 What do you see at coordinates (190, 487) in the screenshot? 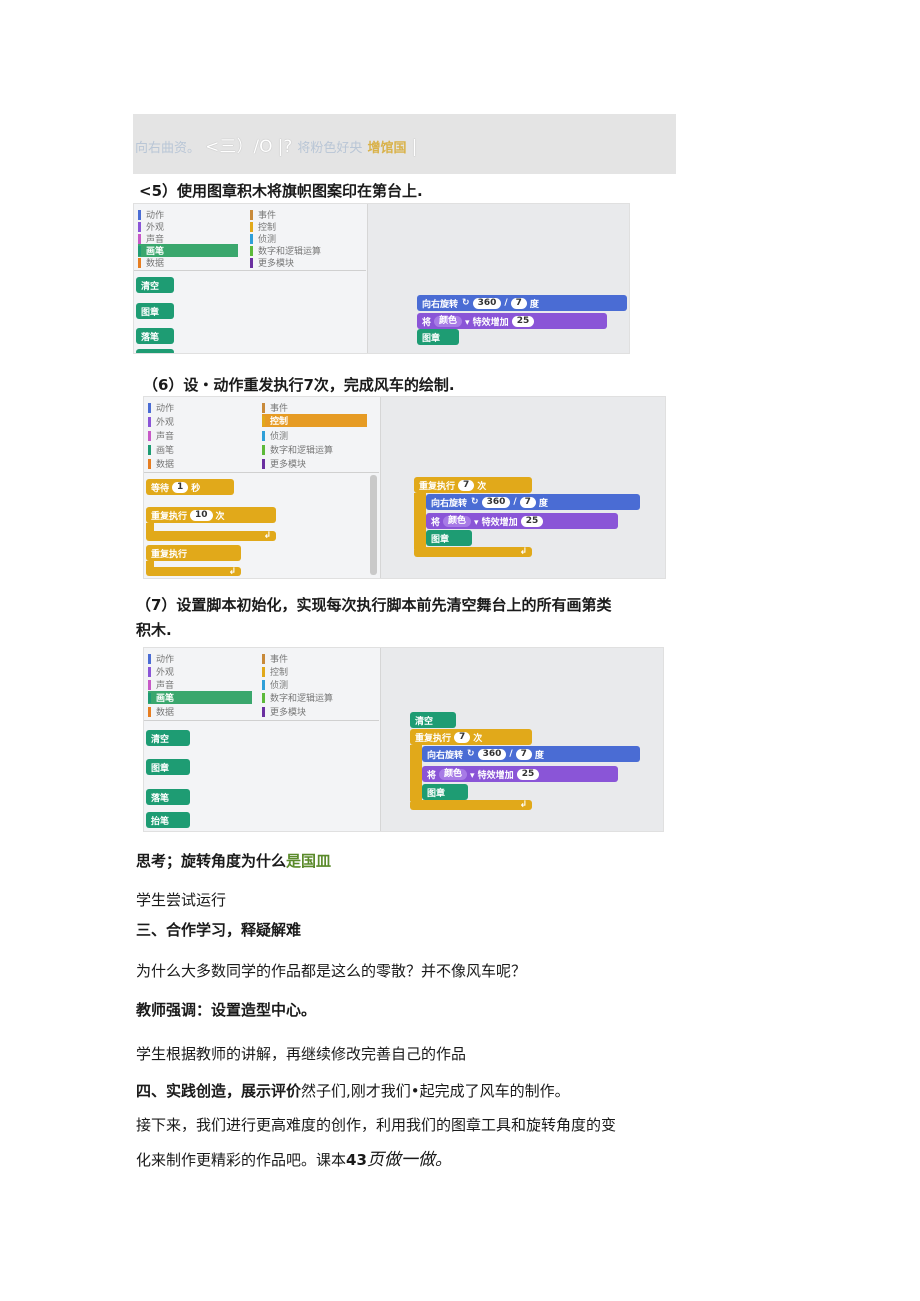
I see `wait-block: 等待 1 秒` at bounding box center [190, 487].